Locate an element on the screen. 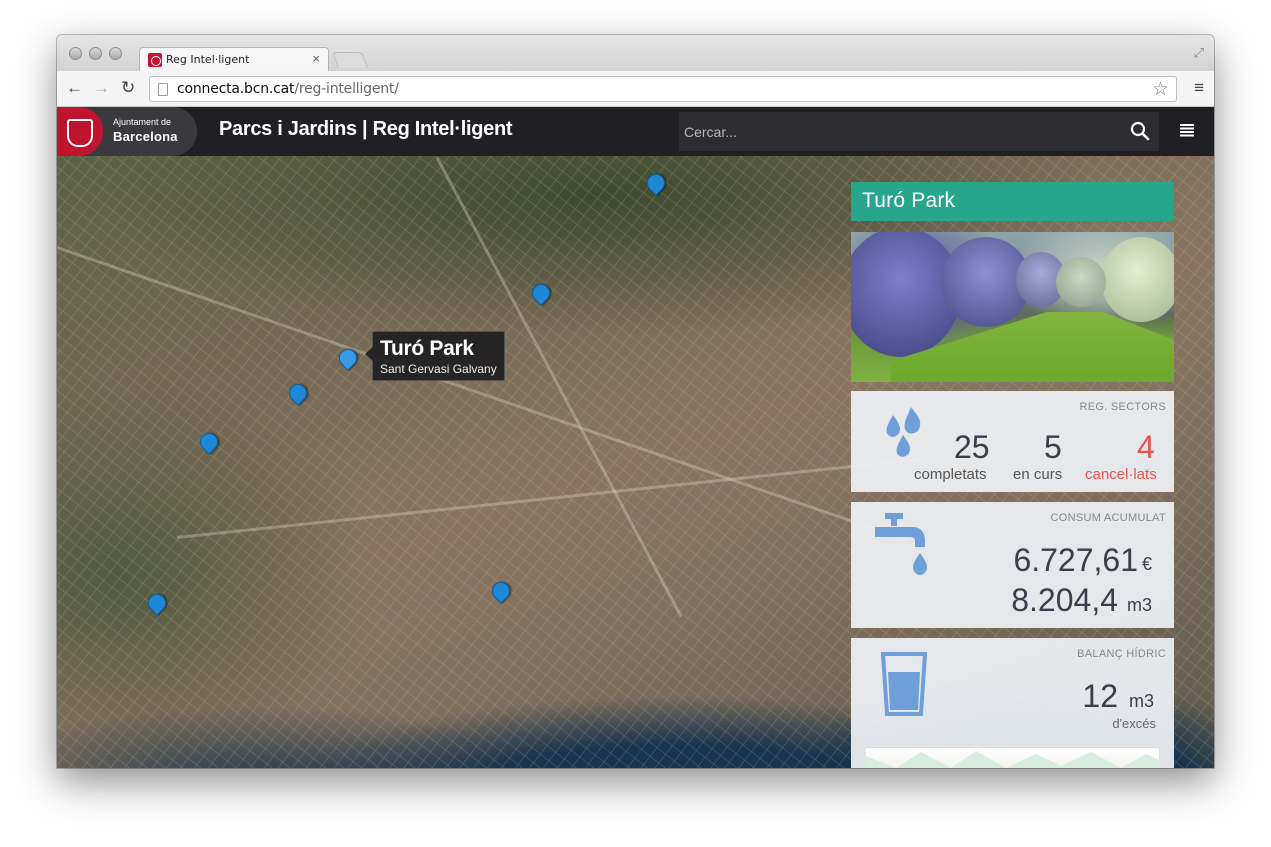  park-title: Turó Park is located at coordinates (909, 200).